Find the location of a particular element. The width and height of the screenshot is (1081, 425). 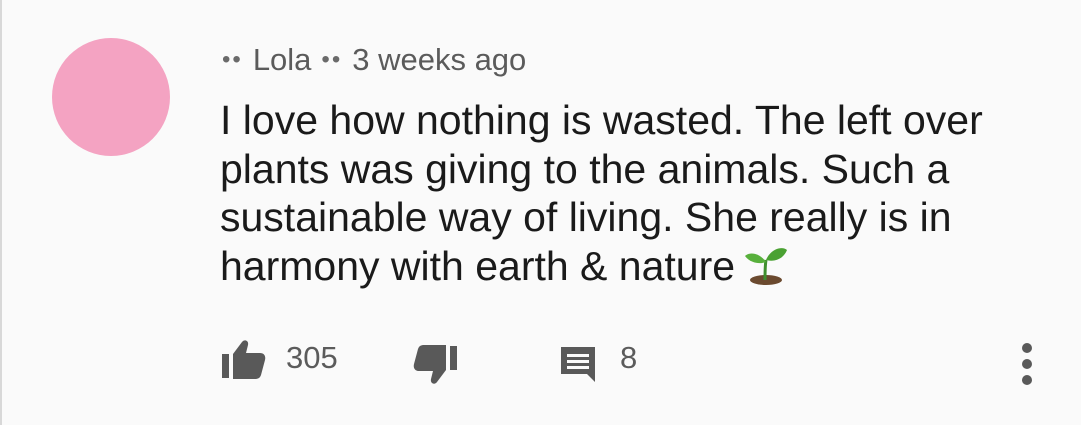

more-options-button is located at coordinates (1027, 364).